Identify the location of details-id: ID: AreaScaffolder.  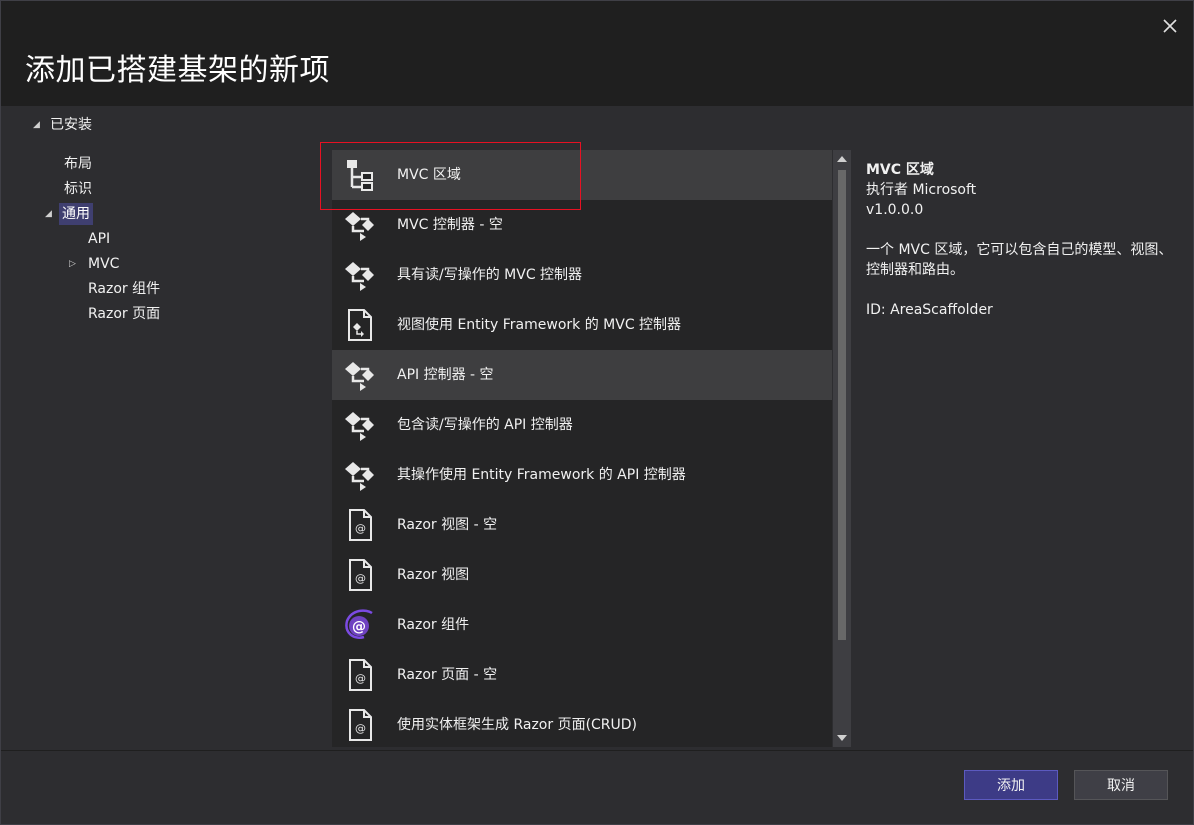
(929, 310).